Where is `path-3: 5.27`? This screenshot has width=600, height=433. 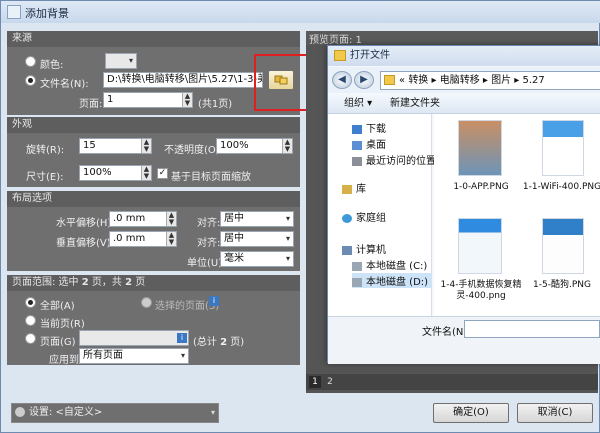
path-3: 5.27 is located at coordinates (533, 80).